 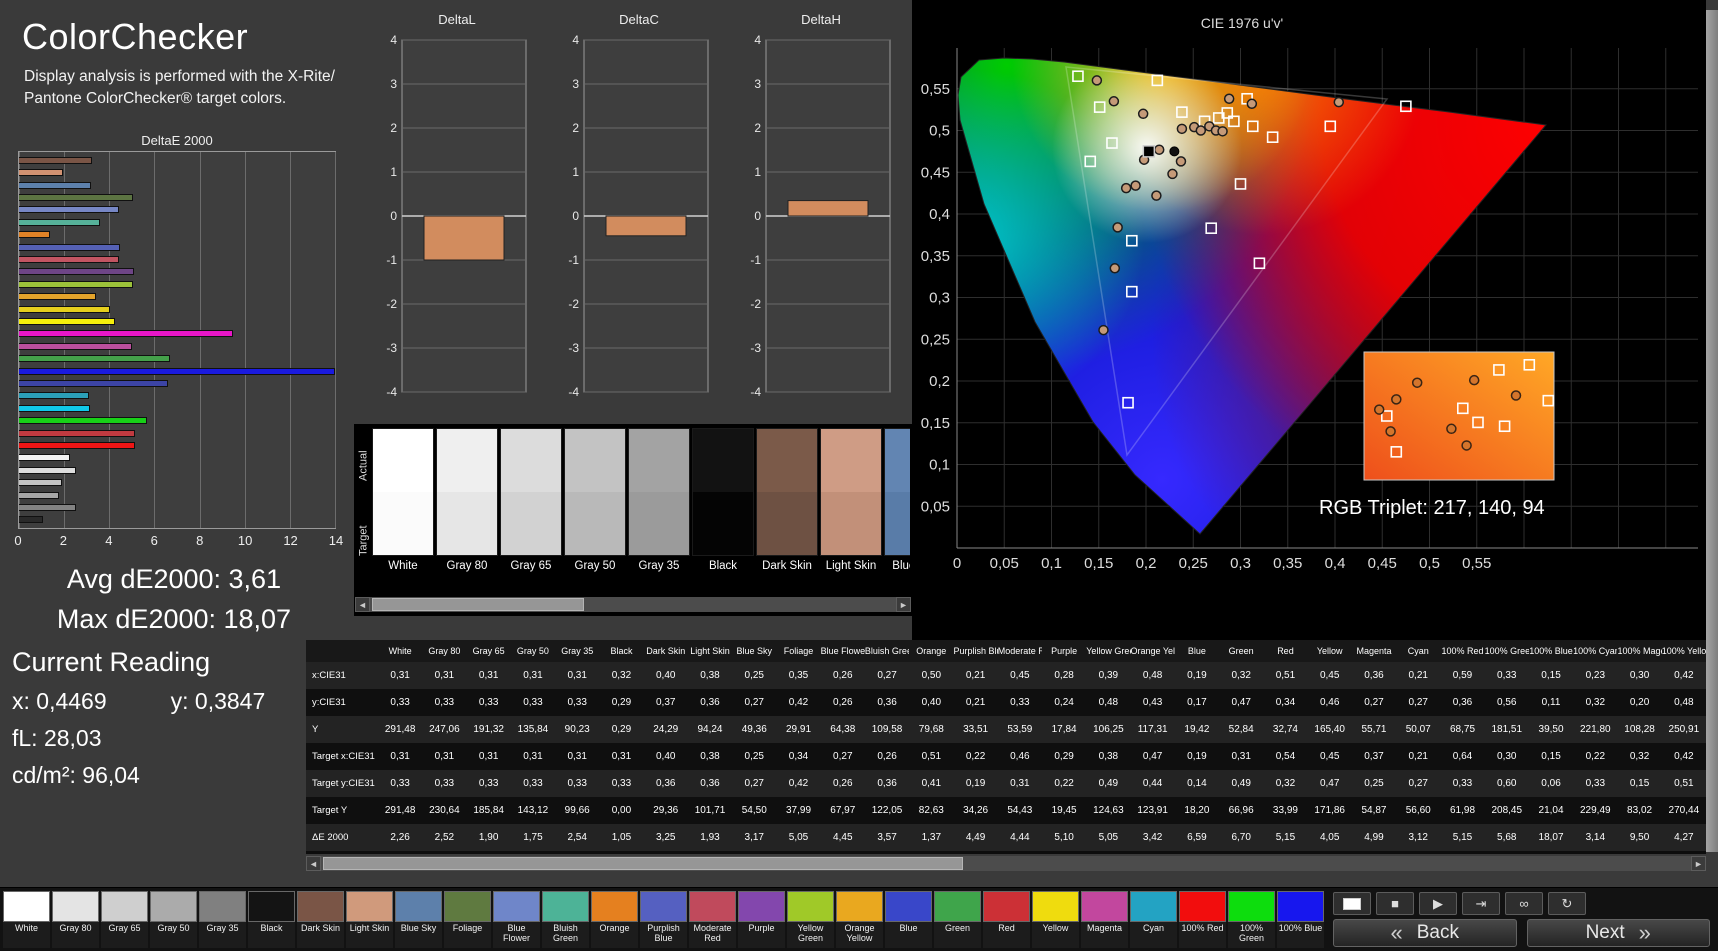 What do you see at coordinates (1551, 675) in the screenshot?
I see `table-cell: 0,15` at bounding box center [1551, 675].